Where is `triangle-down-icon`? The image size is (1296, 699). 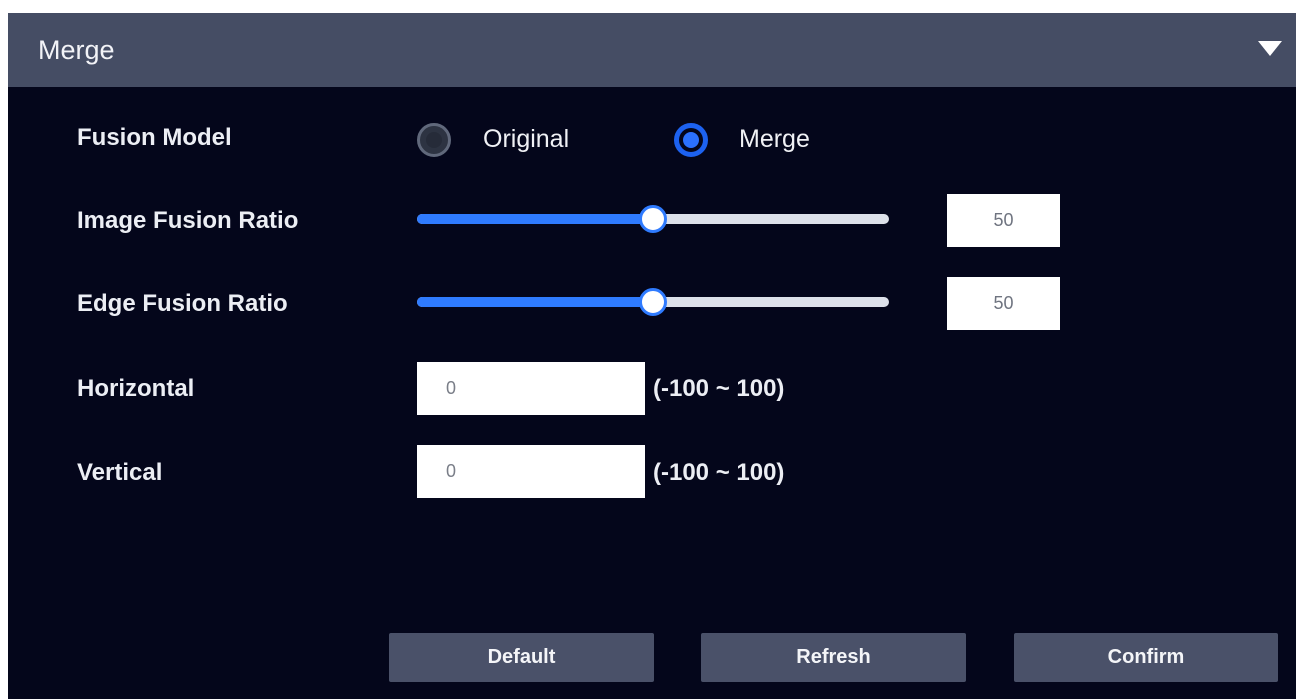 triangle-down-icon is located at coordinates (1270, 48).